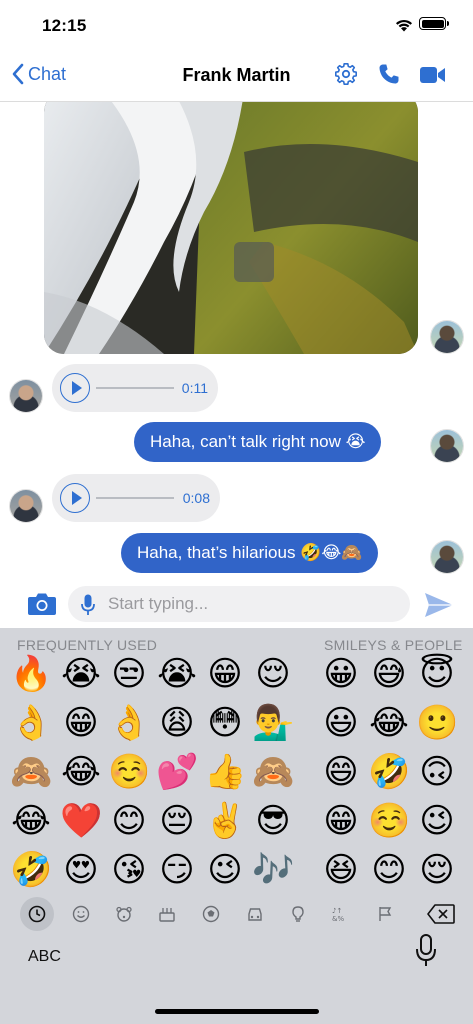 This screenshot has width=473, height=1024. What do you see at coordinates (88, 605) in the screenshot?
I see `microphone-icon` at bounding box center [88, 605].